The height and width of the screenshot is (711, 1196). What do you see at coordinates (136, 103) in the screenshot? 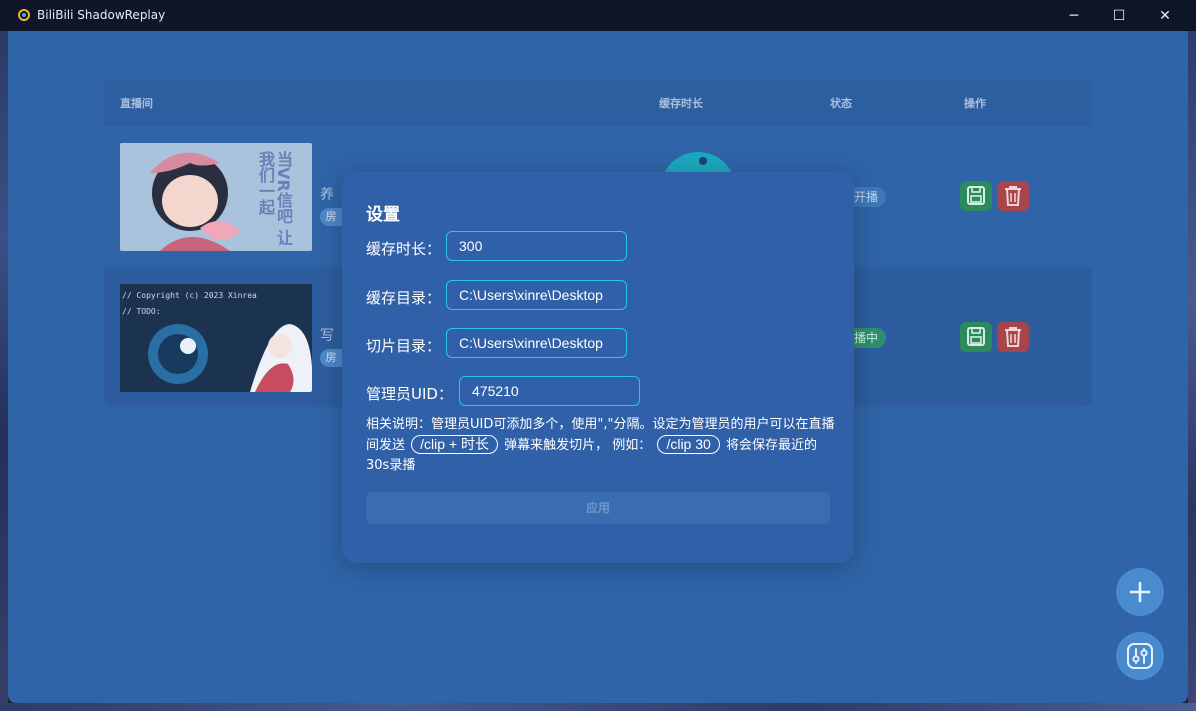
I see `column-header-room: 直播间` at bounding box center [136, 103].